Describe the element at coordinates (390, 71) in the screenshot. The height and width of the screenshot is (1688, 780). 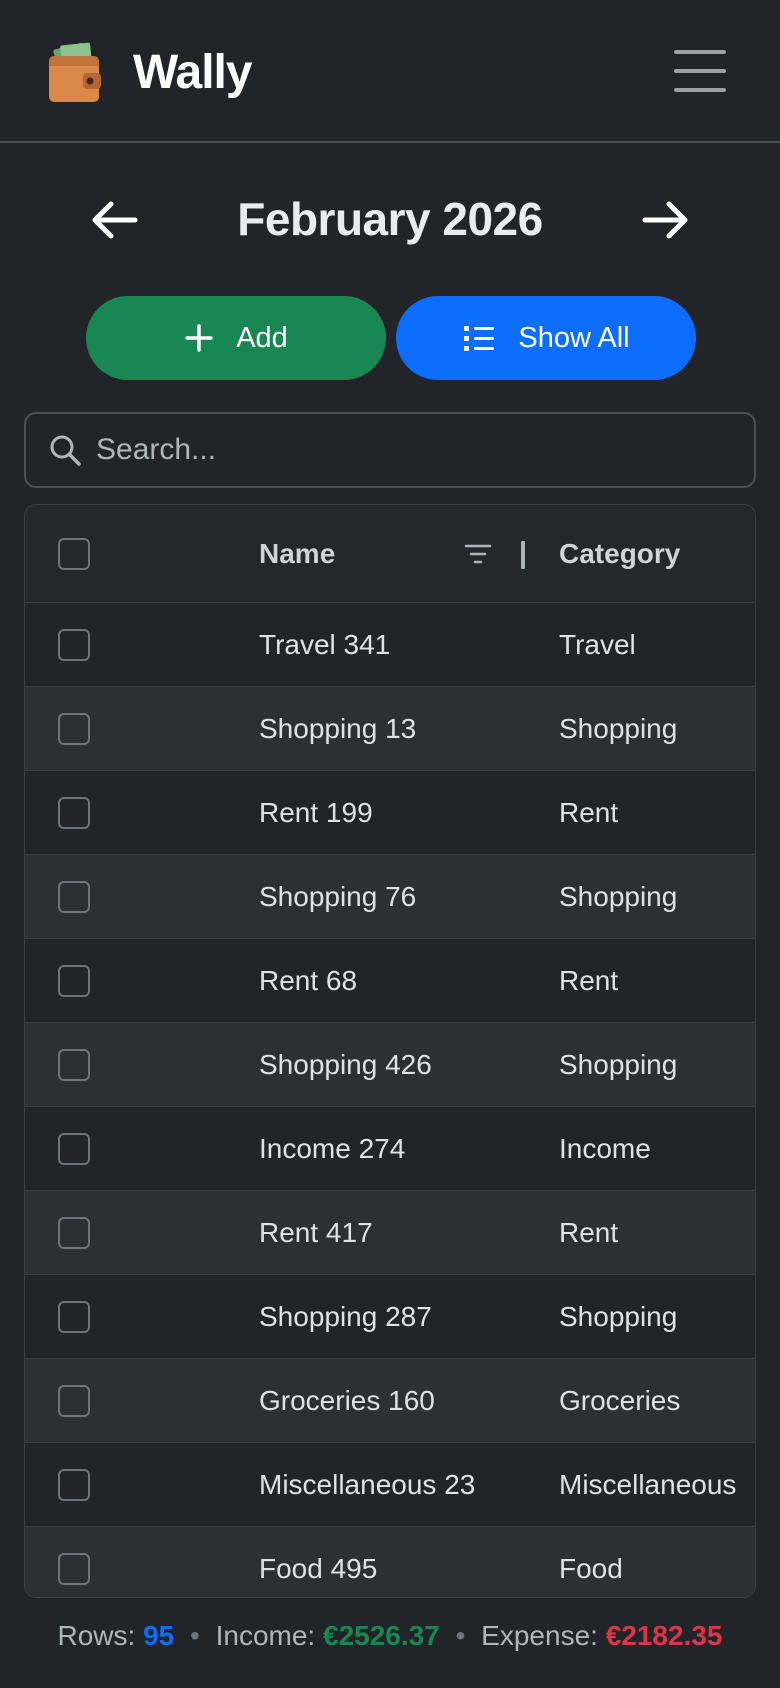
I see `navbar: Wally` at that location.